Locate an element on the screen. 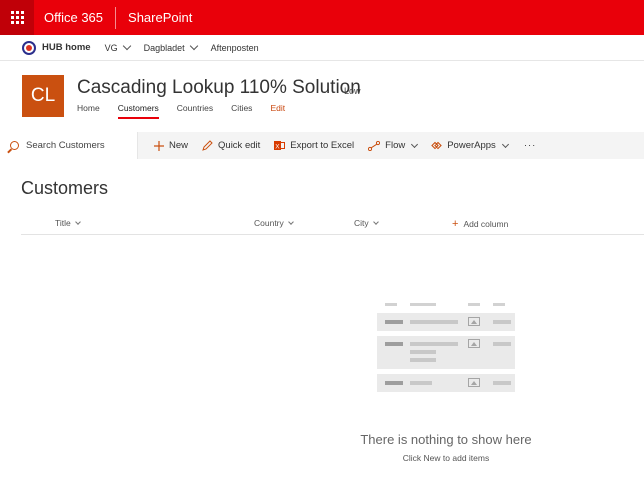 The image size is (644, 484). search-placeholder: Search Customers is located at coordinates (65, 145).